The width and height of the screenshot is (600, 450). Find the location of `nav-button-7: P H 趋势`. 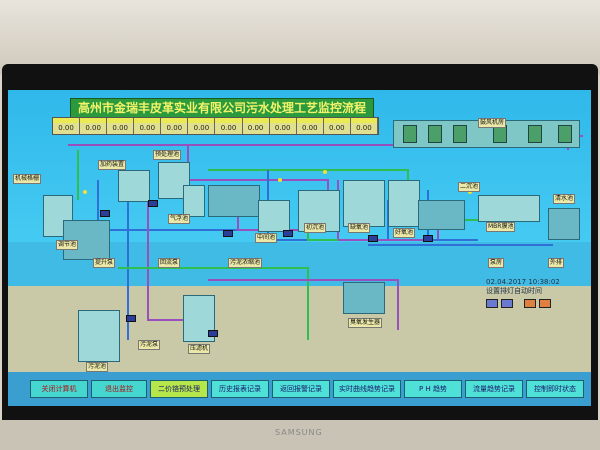

nav-button-7: P H 趋势 is located at coordinates (433, 389).